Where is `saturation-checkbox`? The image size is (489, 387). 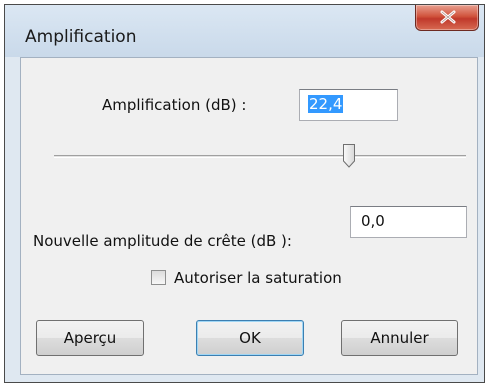
saturation-checkbox is located at coordinates (158, 277).